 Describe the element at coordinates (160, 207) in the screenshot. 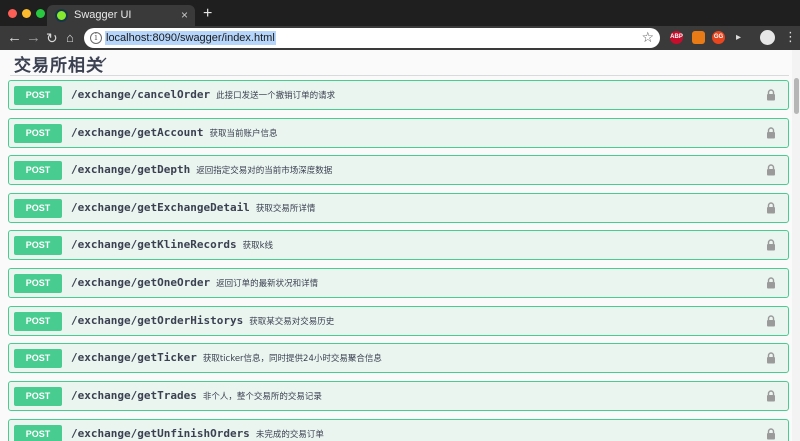

I see `path-text: /exchange/getExchangeDetail` at that location.